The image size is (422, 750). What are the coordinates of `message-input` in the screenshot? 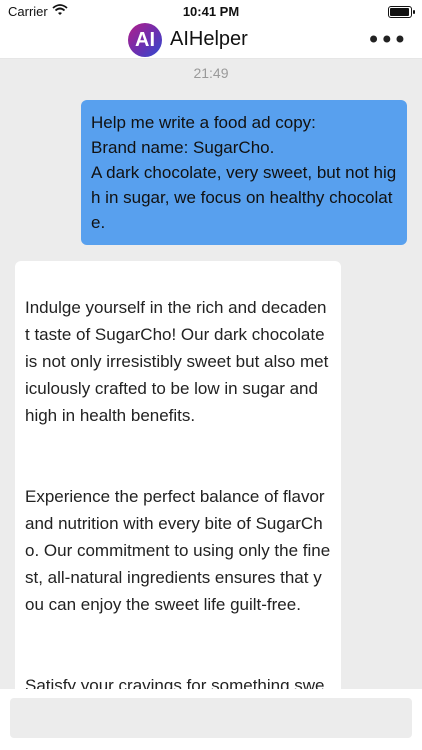 It's located at (211, 718).